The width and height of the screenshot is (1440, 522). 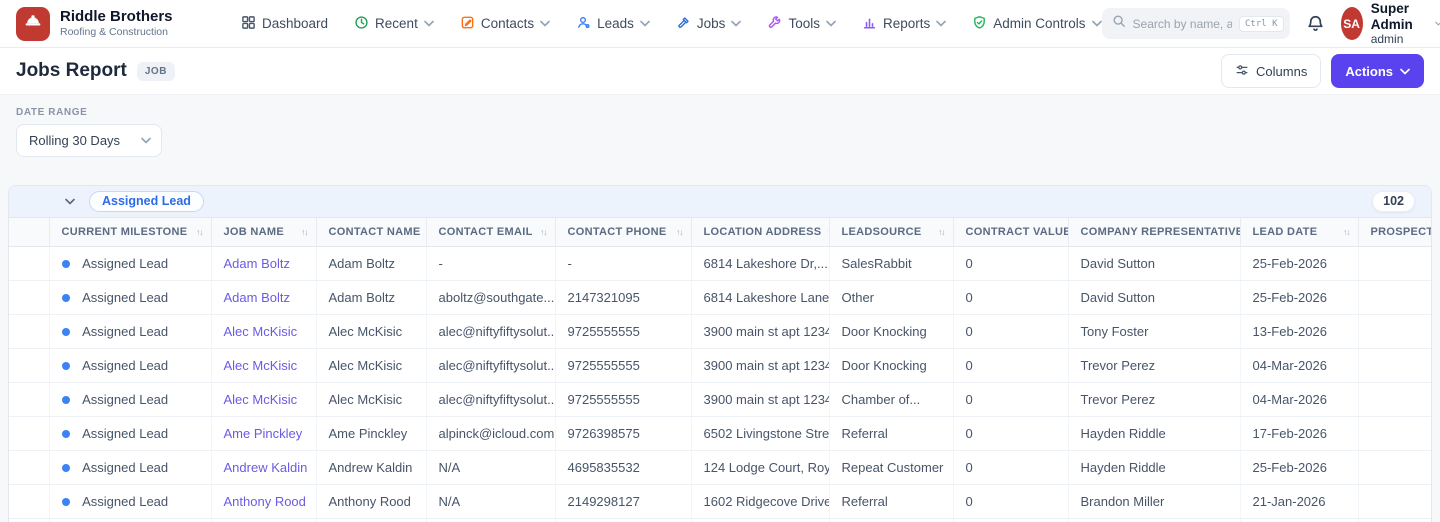 I want to click on search-input, so click(x=1182, y=23).